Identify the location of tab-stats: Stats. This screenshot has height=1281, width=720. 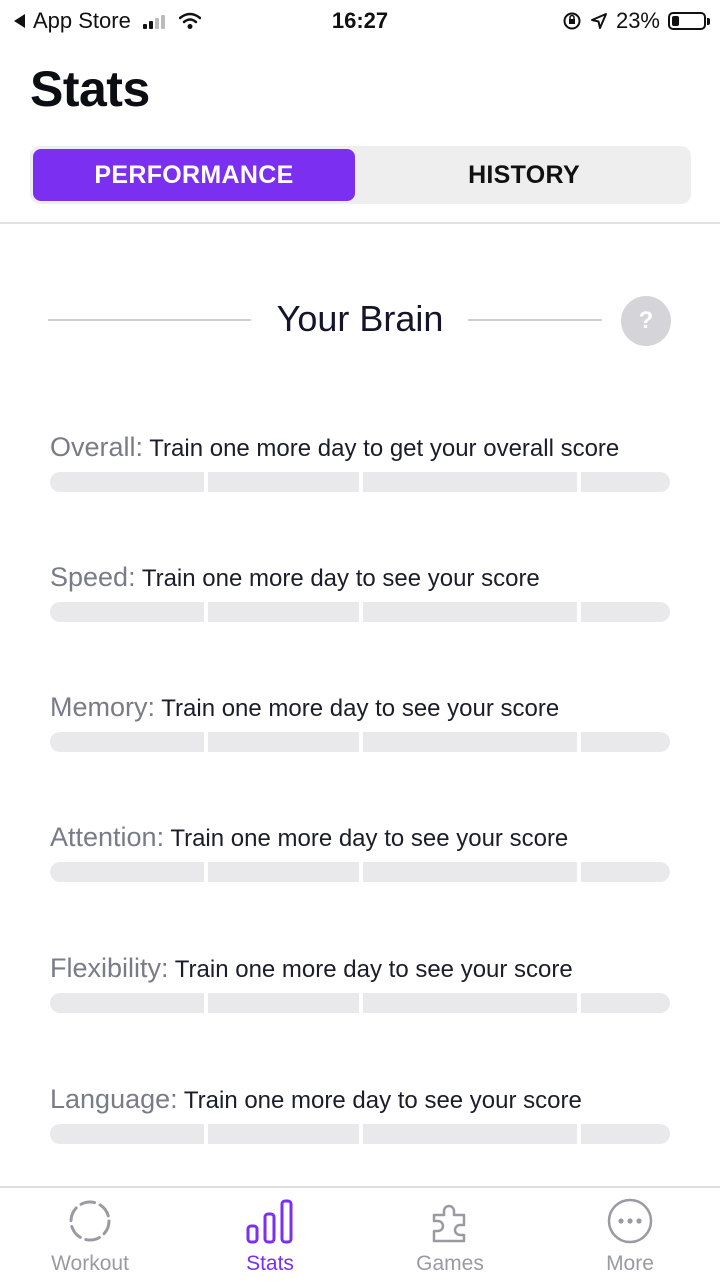
(270, 1237).